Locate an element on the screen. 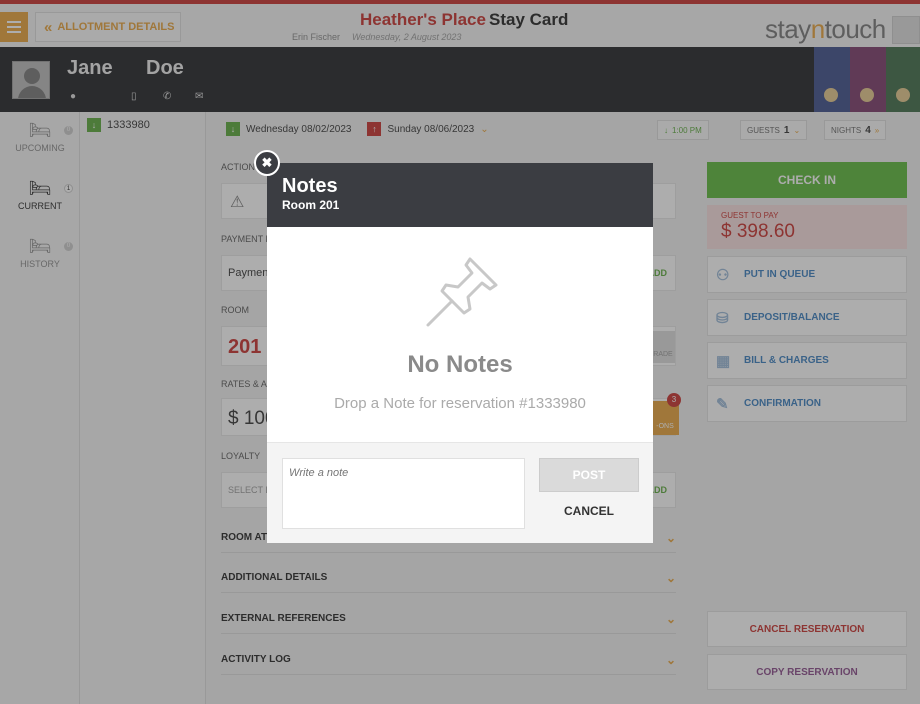 The image size is (920, 704). modal-subtitle: Room 201 is located at coordinates (311, 205).